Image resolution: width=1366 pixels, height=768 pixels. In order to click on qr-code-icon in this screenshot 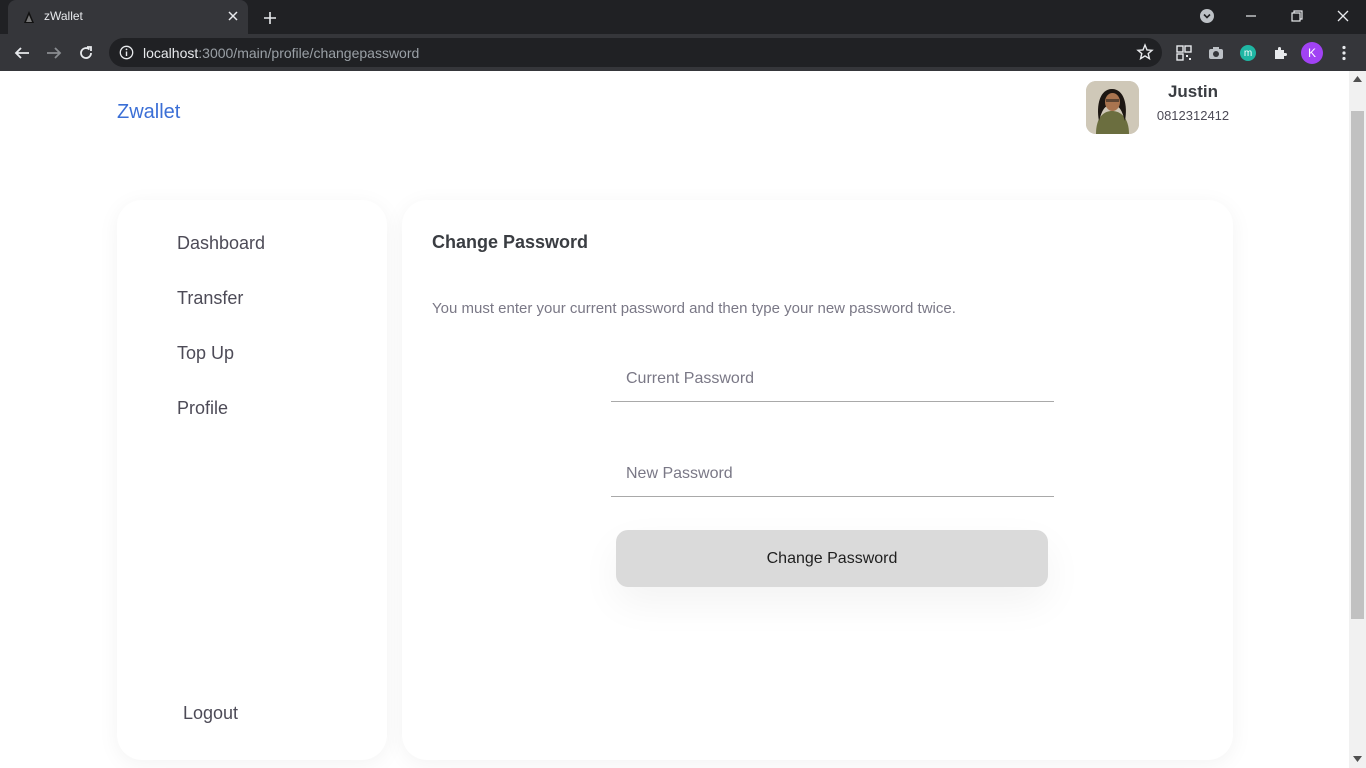, I will do `click(1184, 53)`.